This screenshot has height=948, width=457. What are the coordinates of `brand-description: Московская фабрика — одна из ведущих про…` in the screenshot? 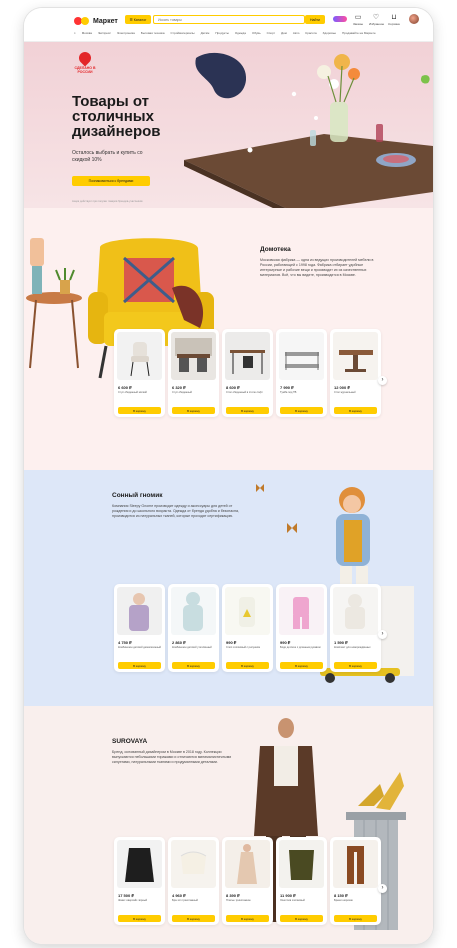 It's located at (317, 267).